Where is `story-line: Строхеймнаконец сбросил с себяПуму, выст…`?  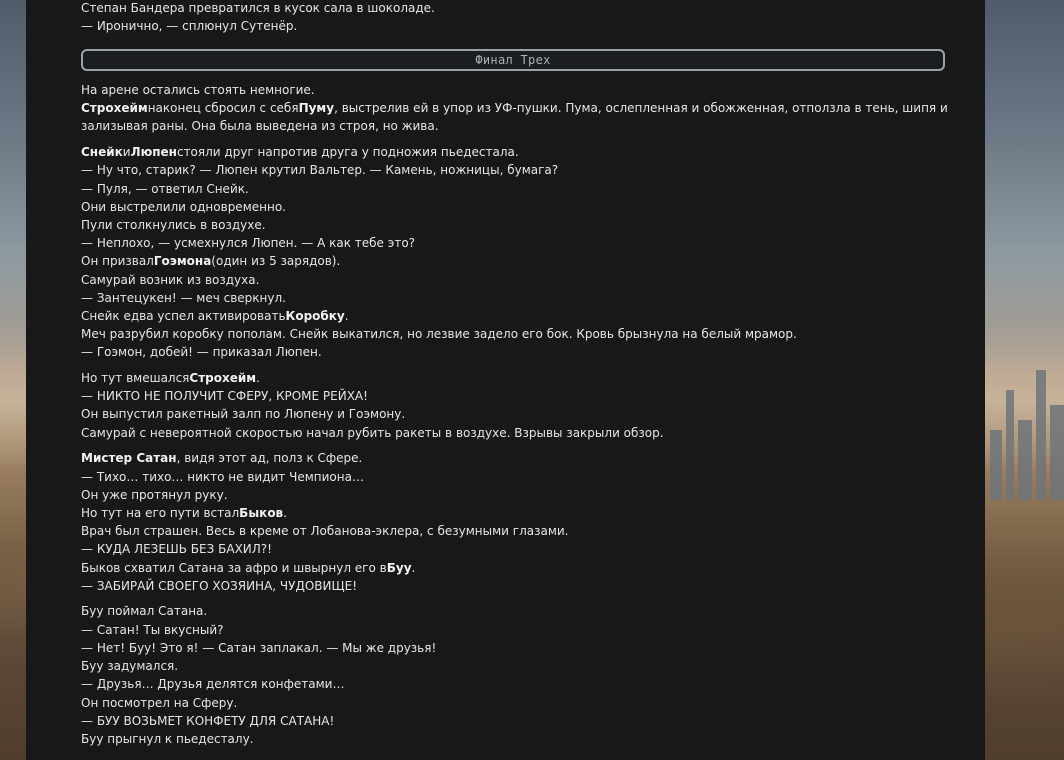 story-line: Строхеймнаконец сбросил с себяПуму, выст… is located at coordinates (514, 108).